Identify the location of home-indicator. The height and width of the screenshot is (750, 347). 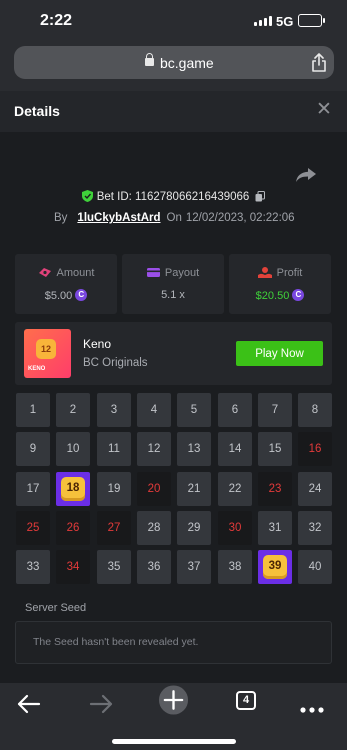
(174, 741).